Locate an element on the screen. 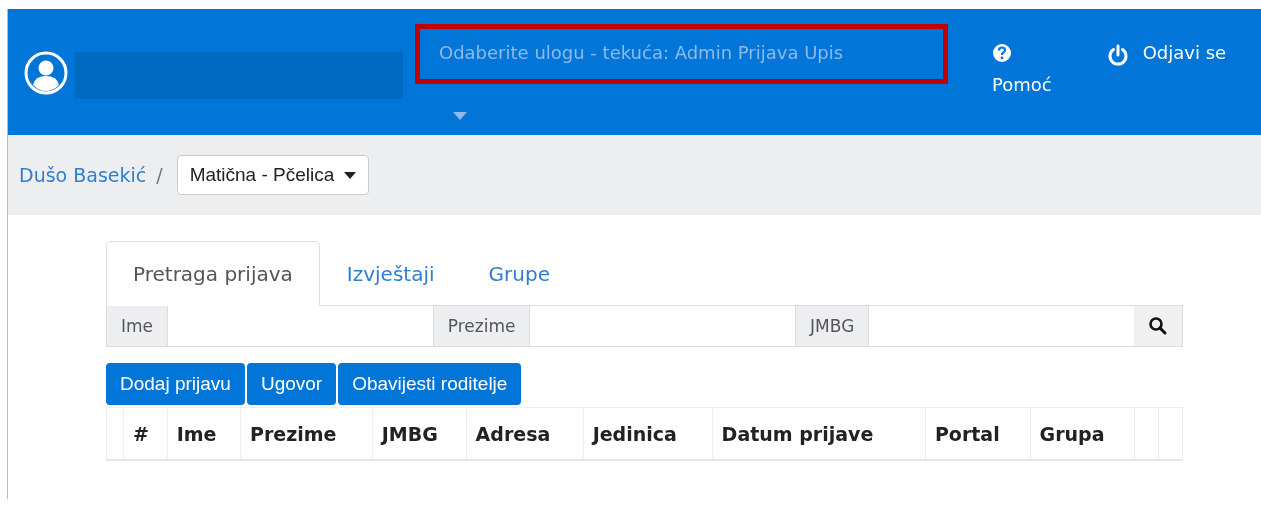 This screenshot has width=1261, height=508. tab: Grupe is located at coordinates (519, 273).